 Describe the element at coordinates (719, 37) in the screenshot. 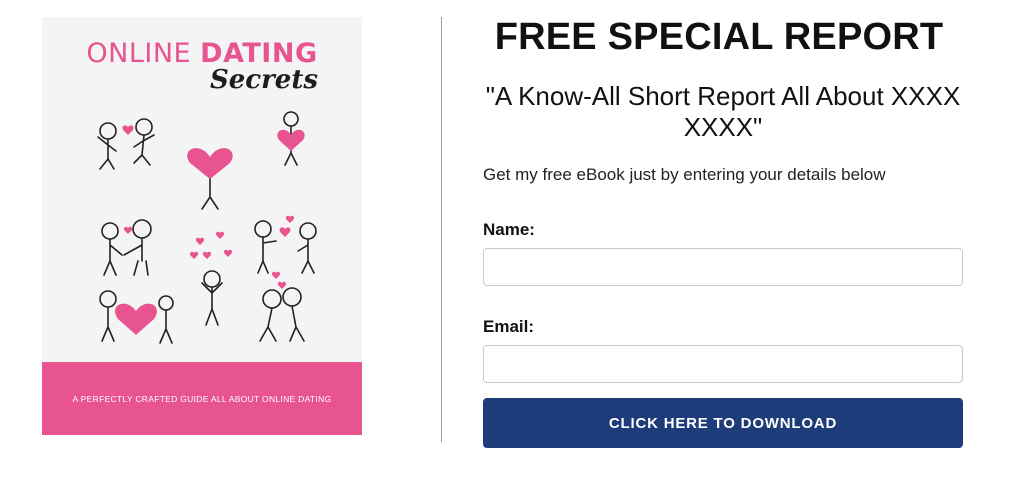

I see `page-title: FREE SPECIAL REPORT` at that location.